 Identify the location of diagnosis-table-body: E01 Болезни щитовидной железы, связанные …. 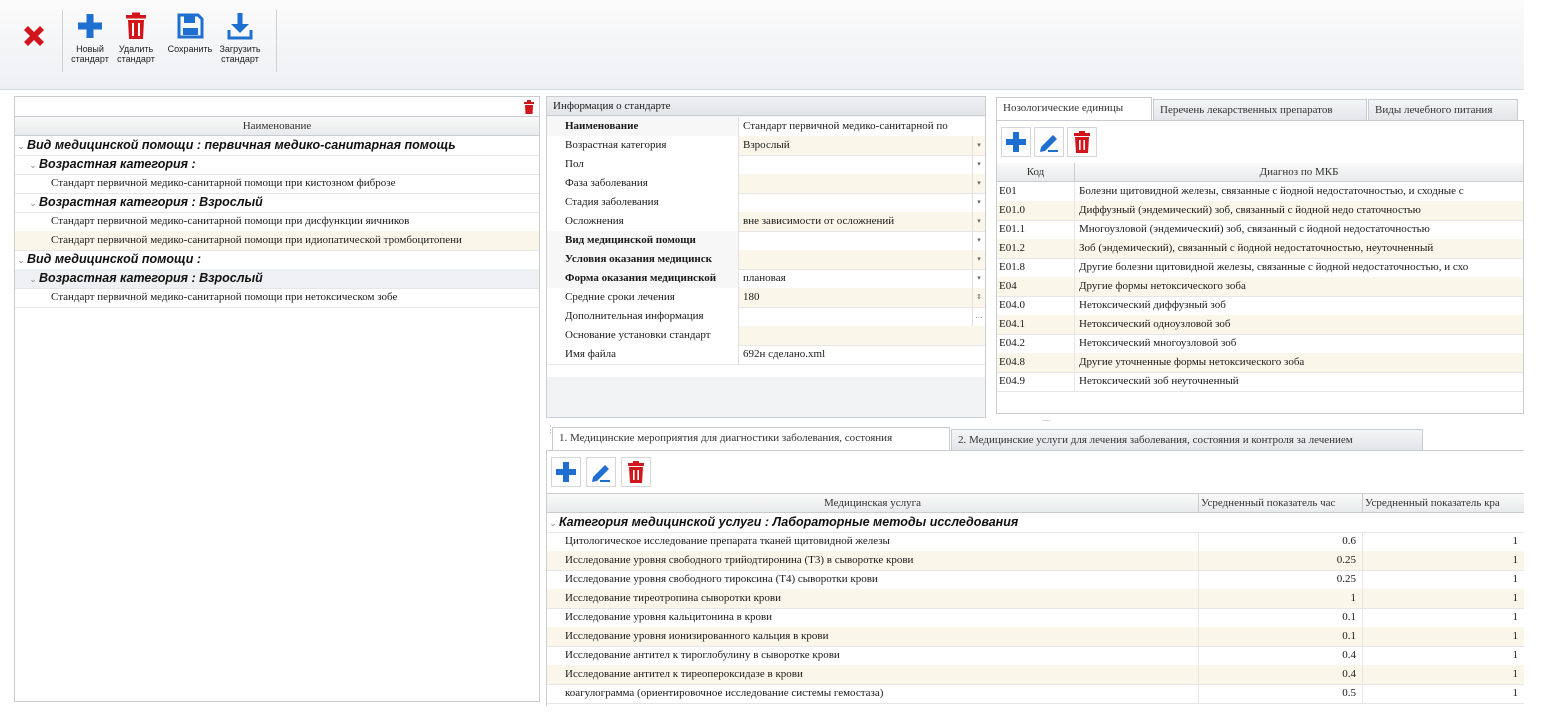
(1260, 297).